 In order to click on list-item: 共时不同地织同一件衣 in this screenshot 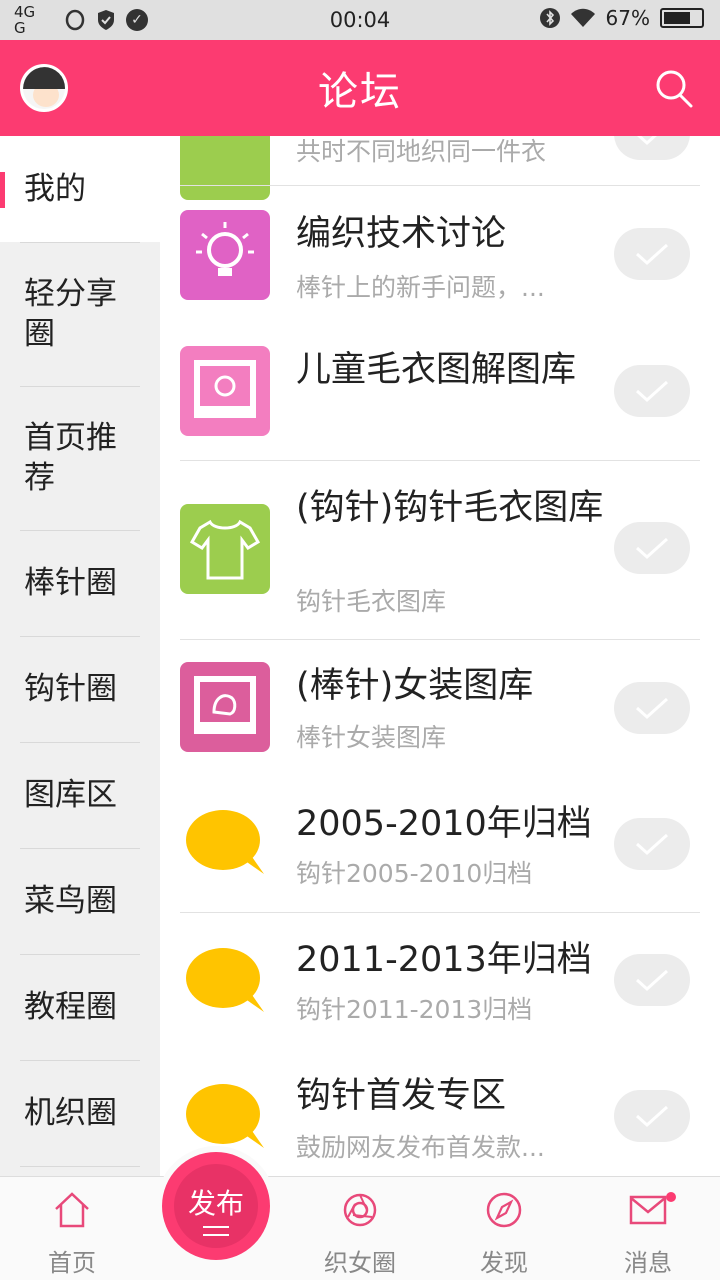, I will do `click(440, 168)`.